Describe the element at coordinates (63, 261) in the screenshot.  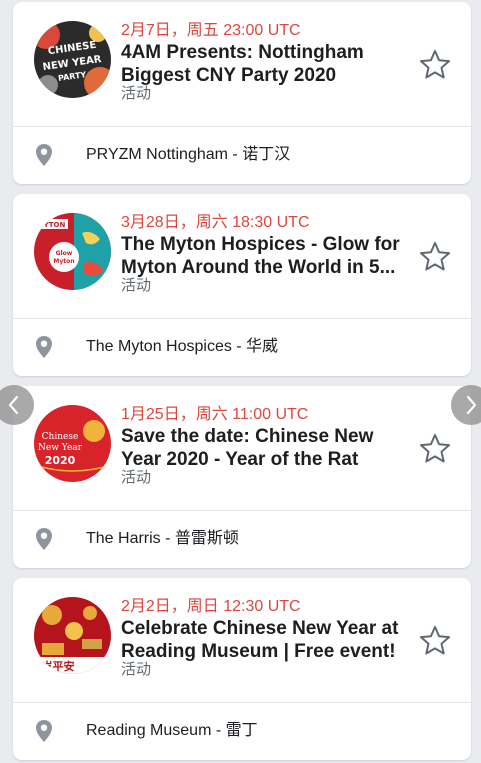
I see `thumb-text: Myton` at that location.